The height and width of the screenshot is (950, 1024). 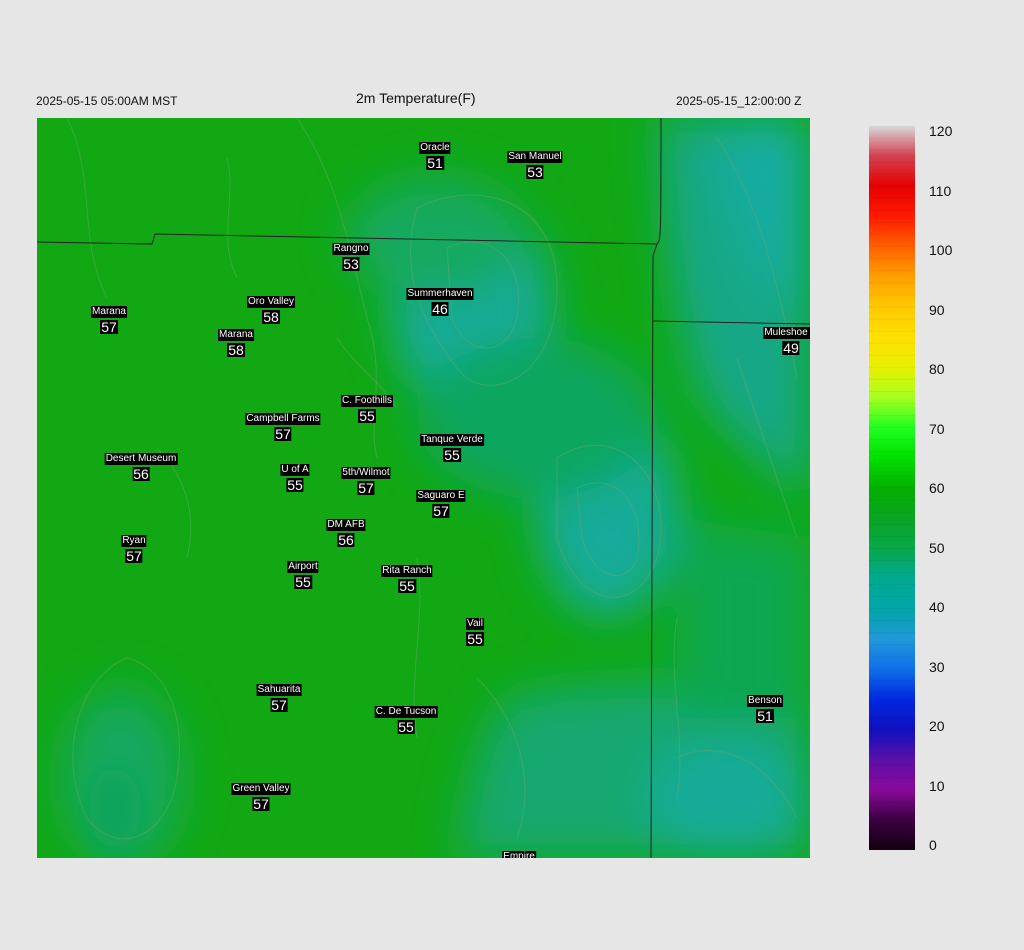 I want to click on station-label: Rangno 53, so click(x=351, y=256).